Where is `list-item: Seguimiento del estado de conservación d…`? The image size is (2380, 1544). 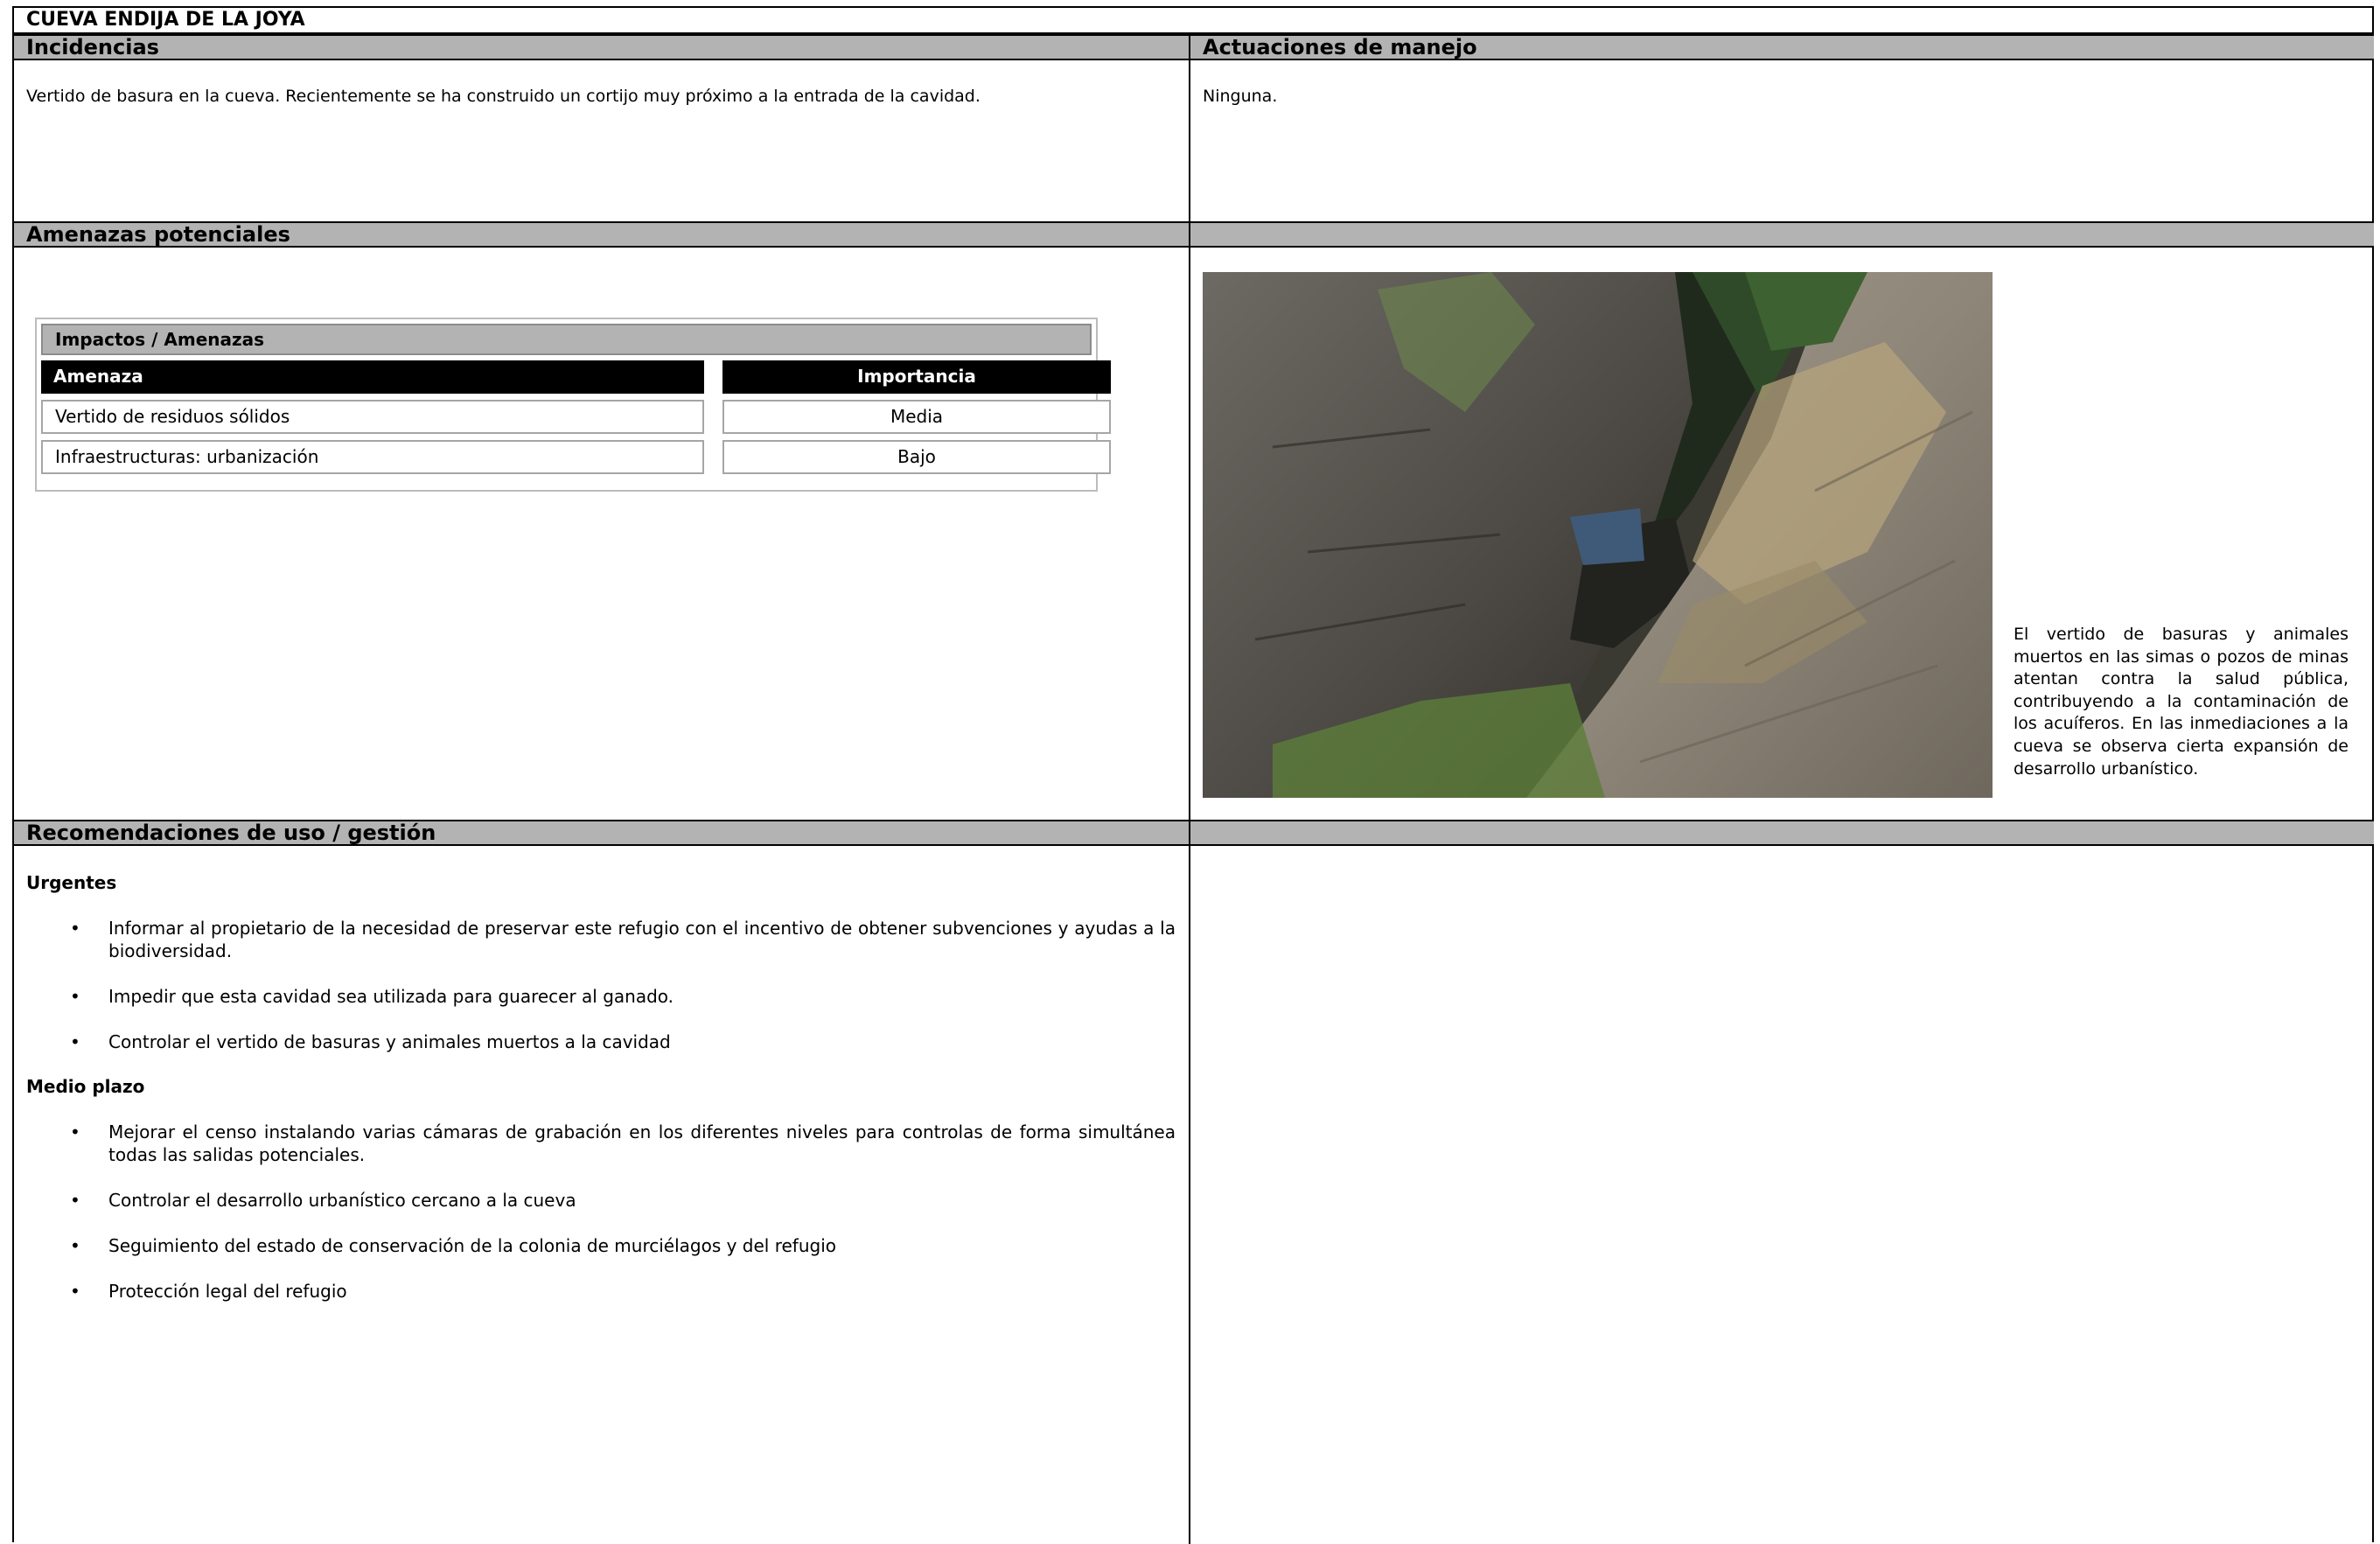 list-item: Seguimiento del estado de conservación d… is located at coordinates (472, 1245).